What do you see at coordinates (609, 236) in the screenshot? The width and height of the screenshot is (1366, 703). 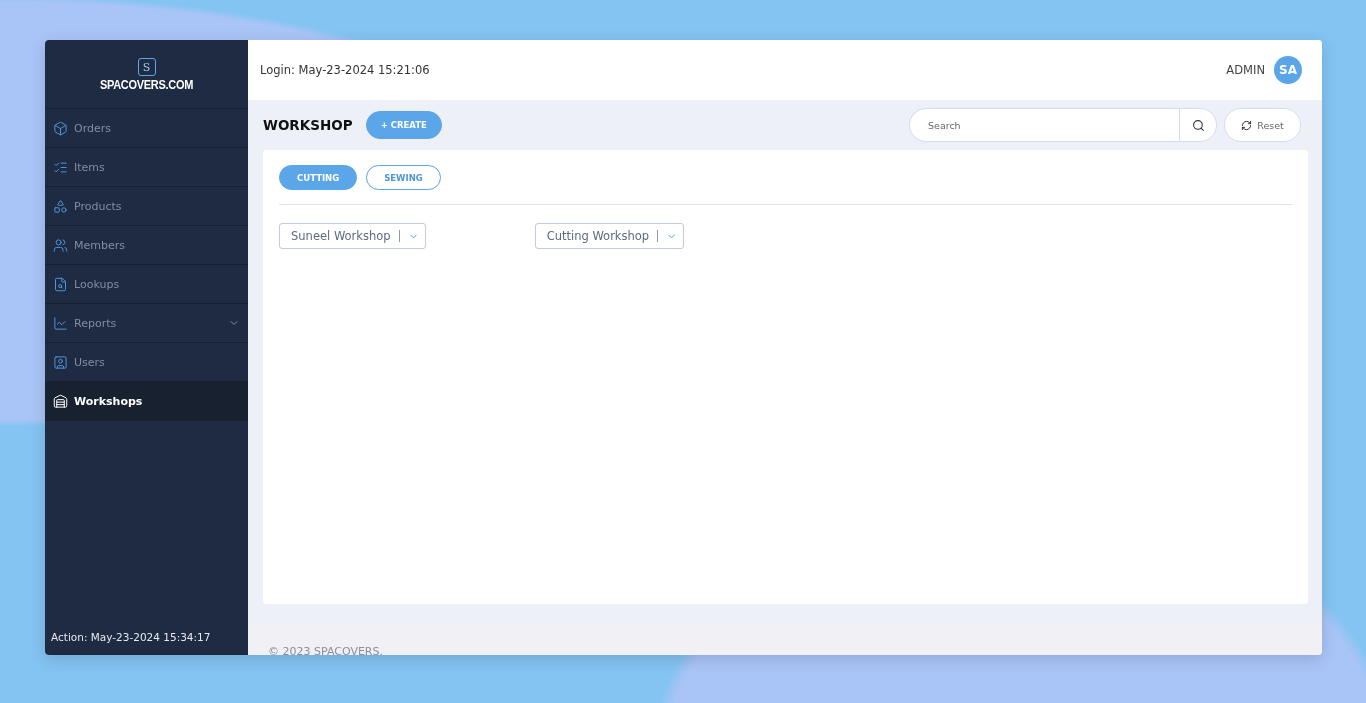 I see `workshop-select: Cutting Workshop` at bounding box center [609, 236].